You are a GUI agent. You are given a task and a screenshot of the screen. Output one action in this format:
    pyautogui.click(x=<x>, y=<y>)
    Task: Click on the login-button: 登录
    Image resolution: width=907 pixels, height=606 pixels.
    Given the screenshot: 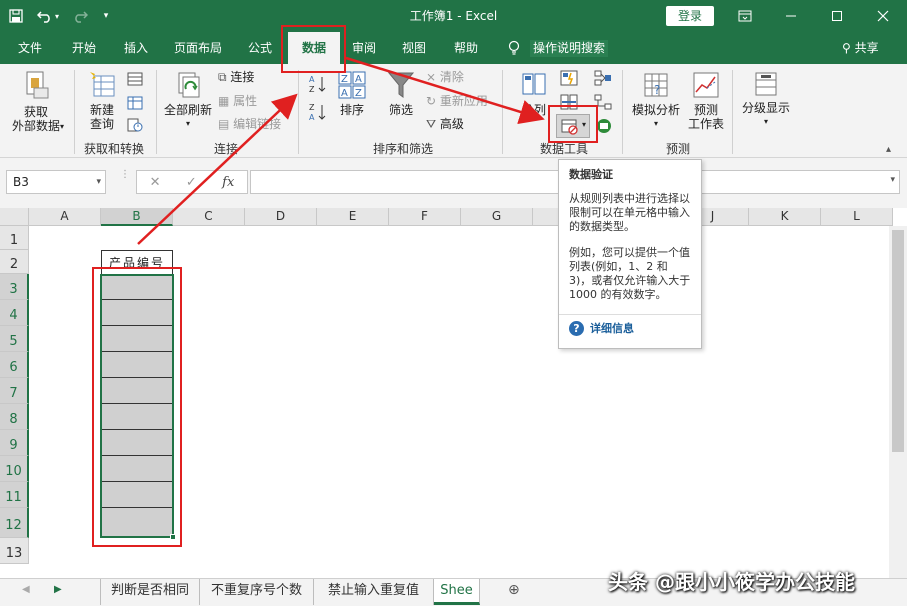 What is the action you would take?
    pyautogui.click(x=690, y=16)
    